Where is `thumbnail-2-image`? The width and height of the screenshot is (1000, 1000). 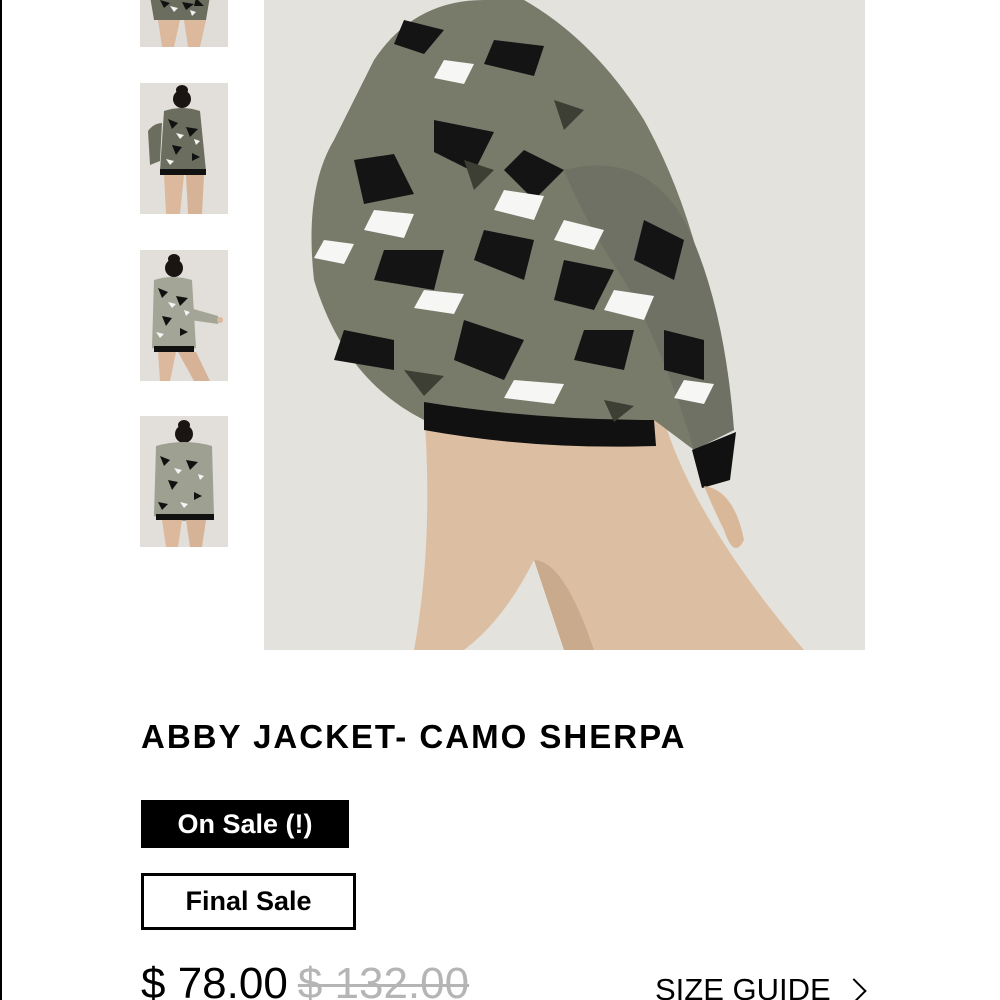
thumbnail-2-image is located at coordinates (184, 148).